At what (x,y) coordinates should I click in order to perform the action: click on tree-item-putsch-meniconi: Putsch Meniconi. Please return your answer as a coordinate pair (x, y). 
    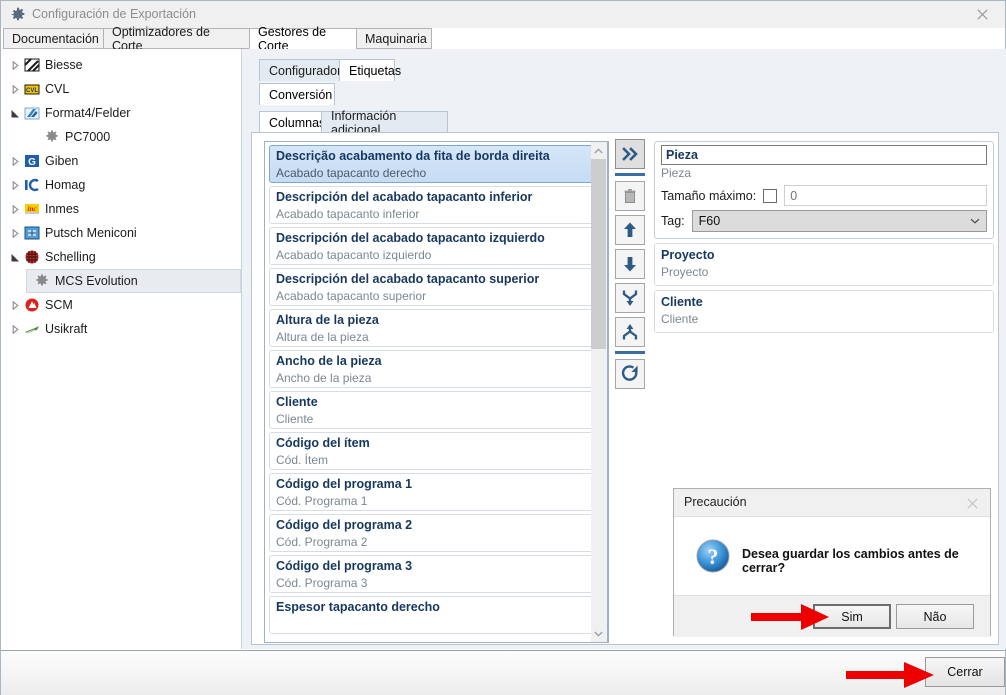
    Looking at the image, I should click on (121, 233).